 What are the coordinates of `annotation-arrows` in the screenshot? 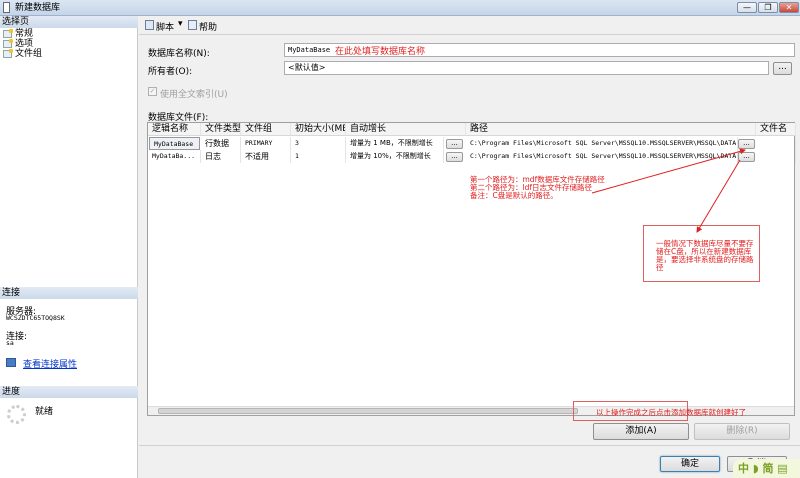 It's located at (668, 190).